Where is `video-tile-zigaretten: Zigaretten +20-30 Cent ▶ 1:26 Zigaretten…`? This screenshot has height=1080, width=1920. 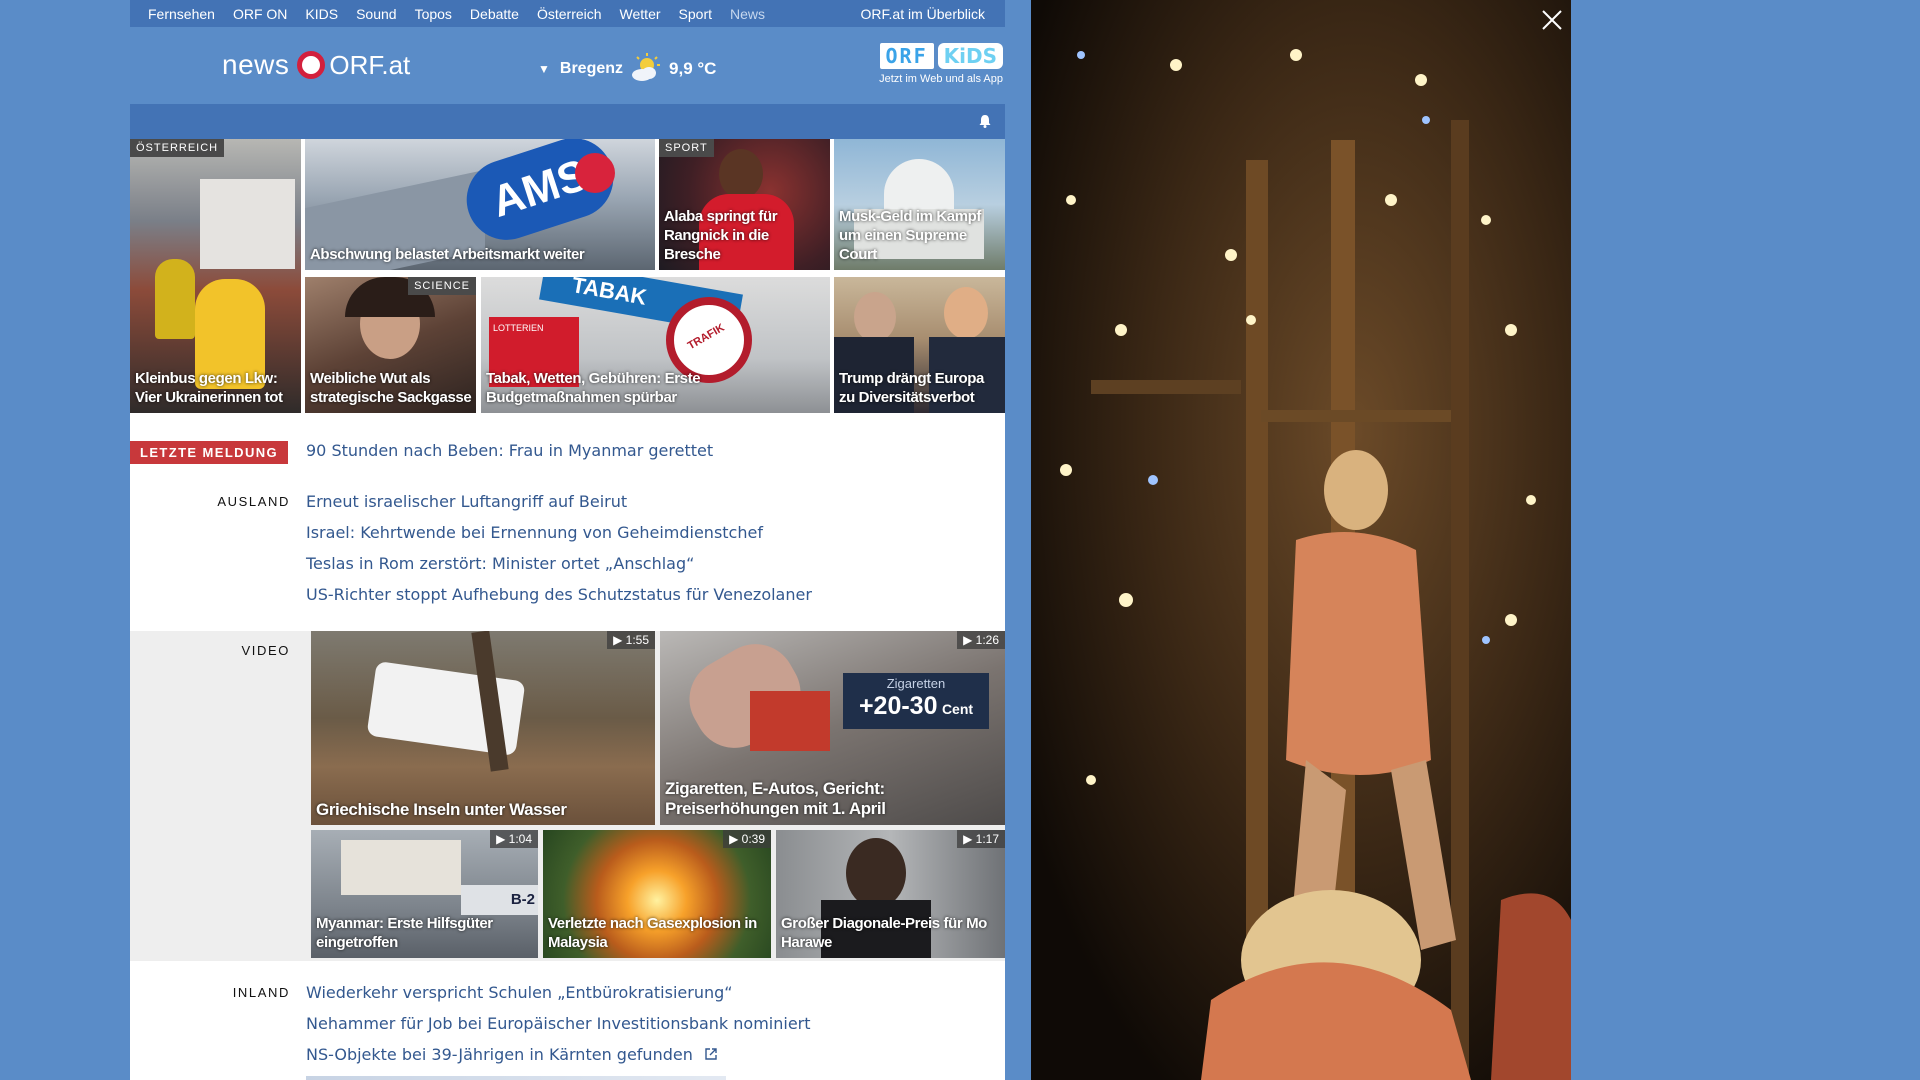
video-tile-zigaretten: Zigaretten +20-30 Cent ▶ 1:26 Zigaretten… is located at coordinates (832, 728).